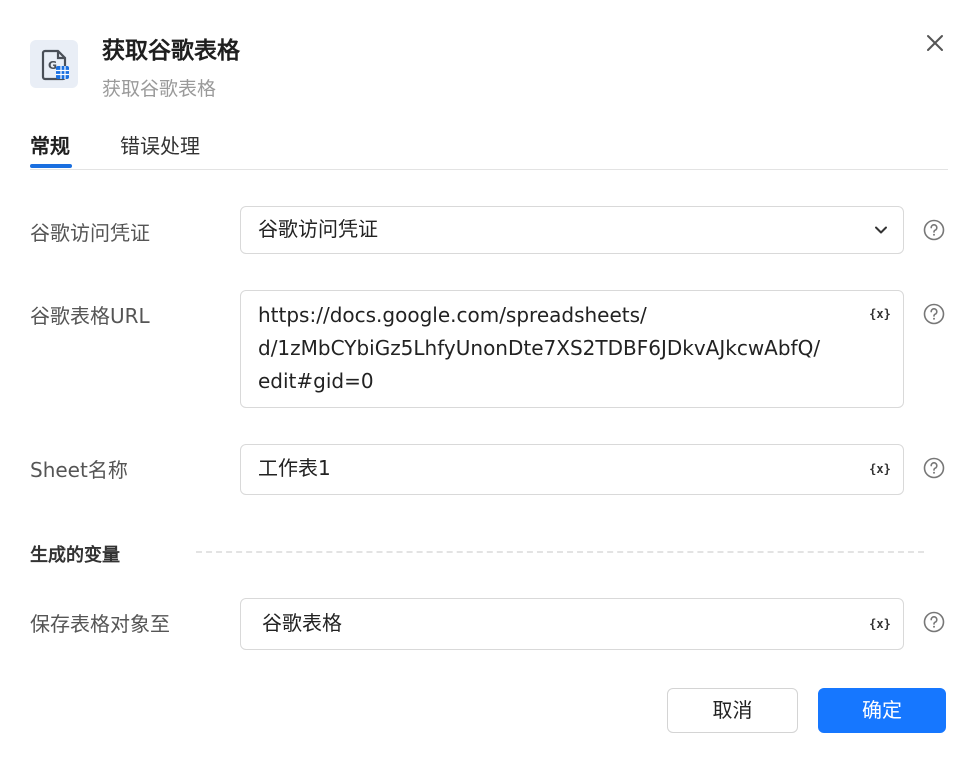  I want to click on sheet-name-help-icon, so click(934, 468).